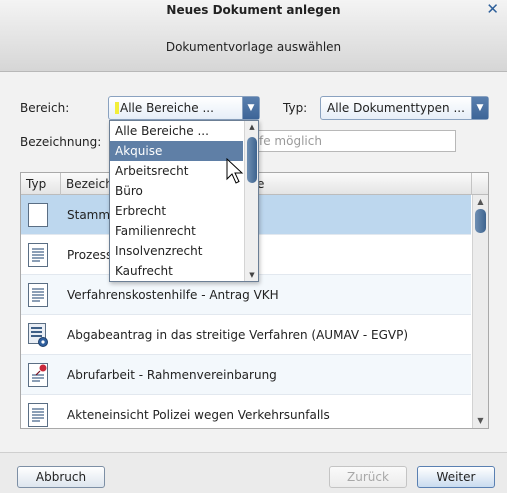 The width and height of the screenshot is (507, 493). Describe the element at coordinates (492, 9) in the screenshot. I see `close-icon: ✕` at that location.